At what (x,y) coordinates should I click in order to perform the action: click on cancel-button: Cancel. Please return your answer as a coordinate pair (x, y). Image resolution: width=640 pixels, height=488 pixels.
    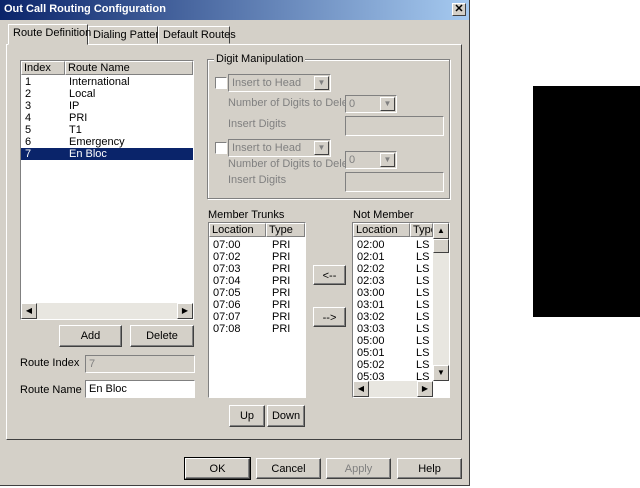
    Looking at the image, I should click on (288, 468).